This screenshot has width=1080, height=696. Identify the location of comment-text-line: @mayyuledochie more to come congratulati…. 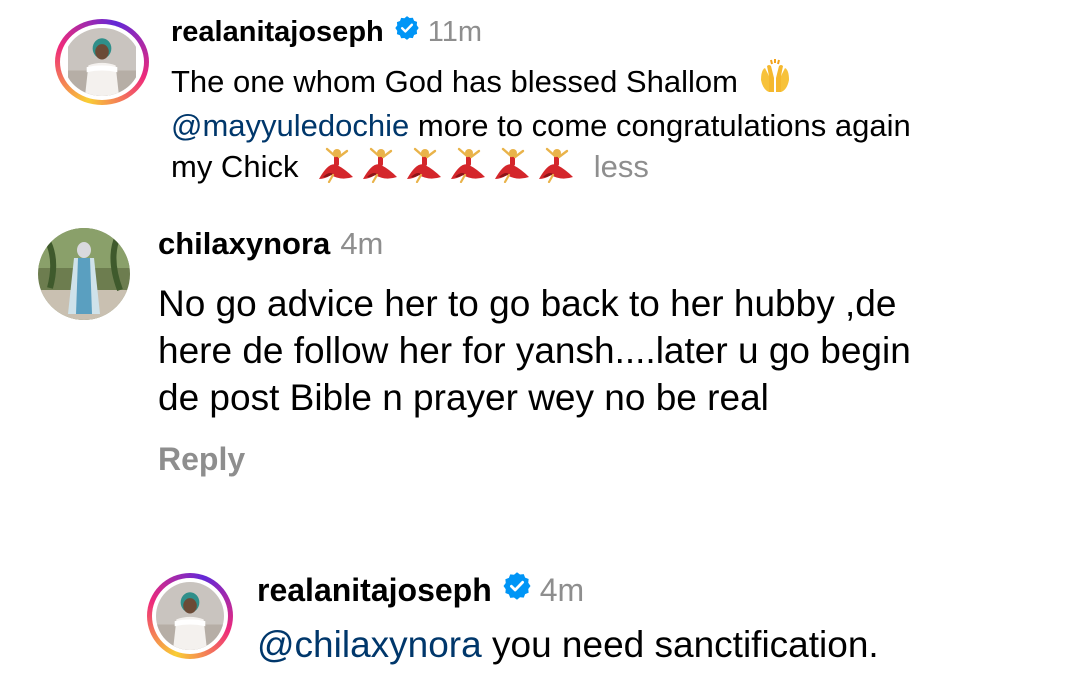
(541, 126).